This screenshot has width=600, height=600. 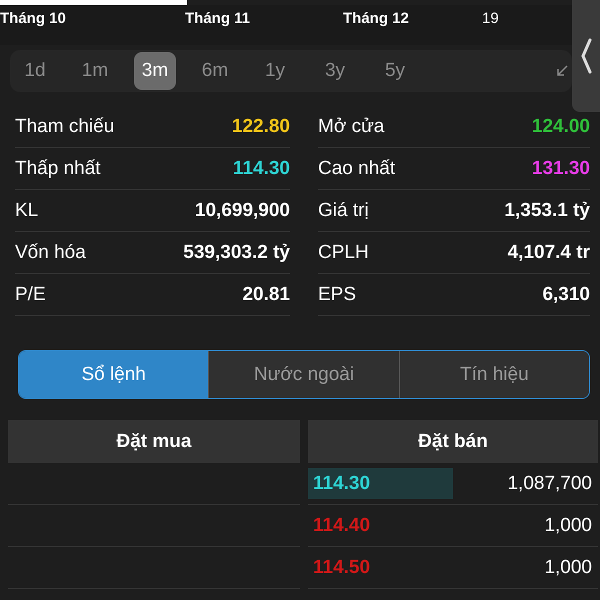 What do you see at coordinates (95, 71) in the screenshot?
I see `range-tab: 1m` at bounding box center [95, 71].